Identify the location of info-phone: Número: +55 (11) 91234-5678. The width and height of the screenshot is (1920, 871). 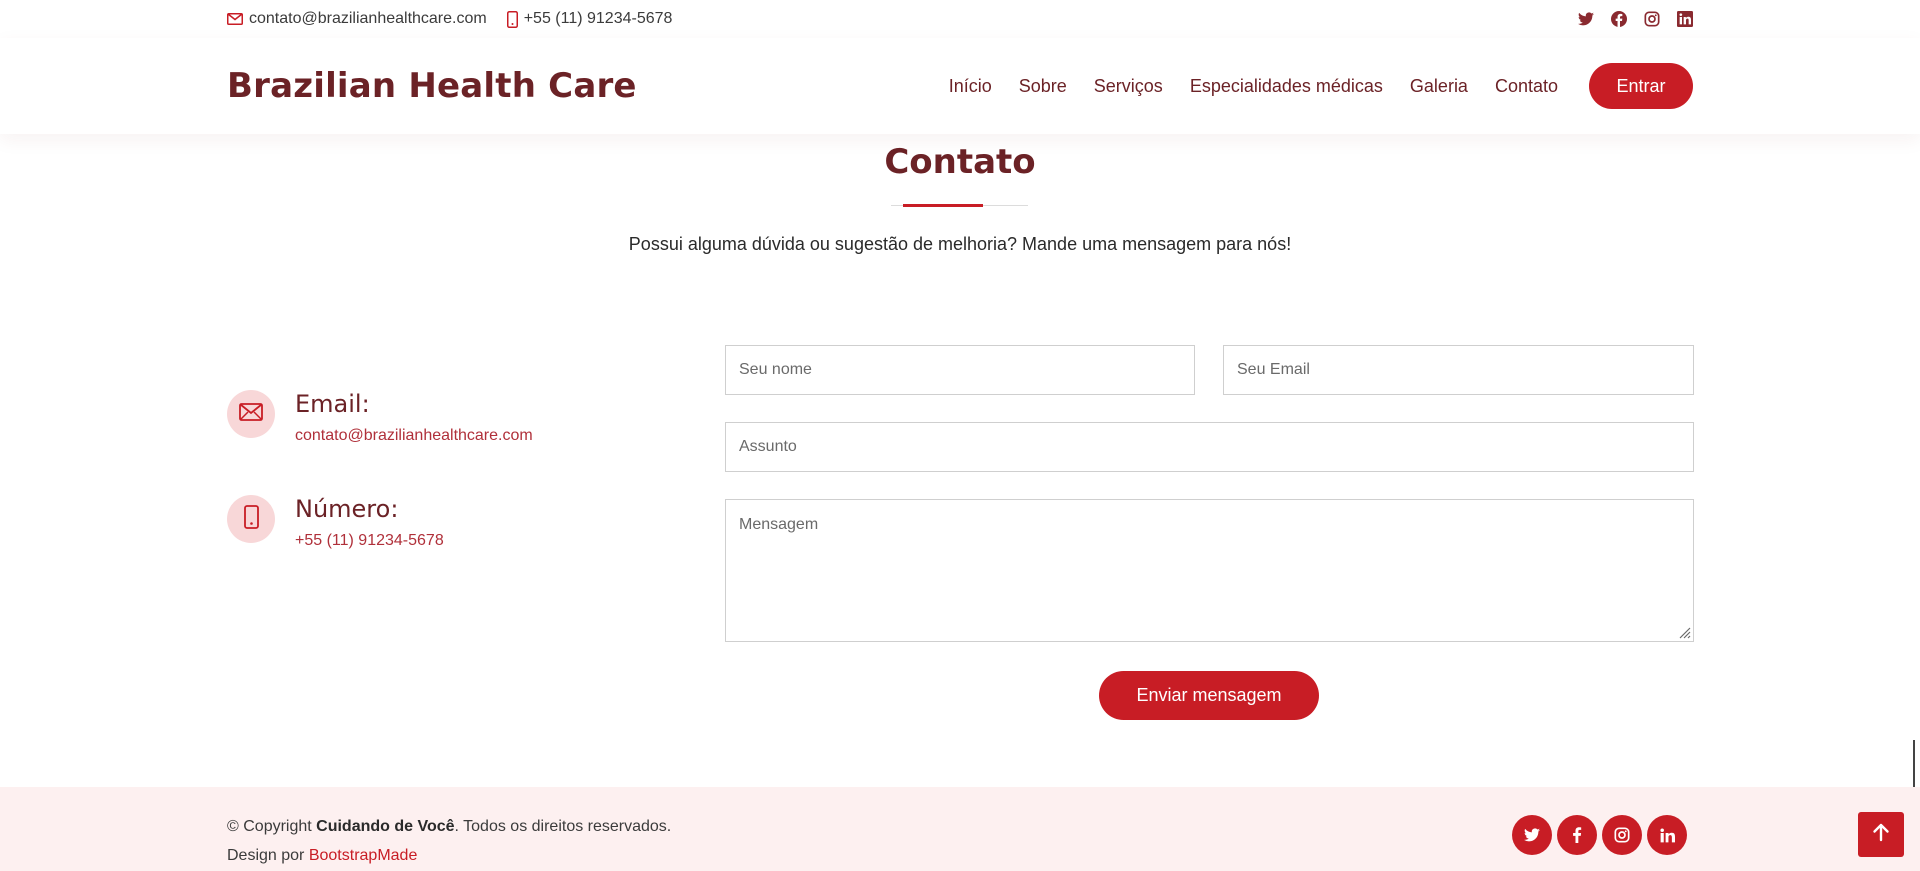
(335, 522).